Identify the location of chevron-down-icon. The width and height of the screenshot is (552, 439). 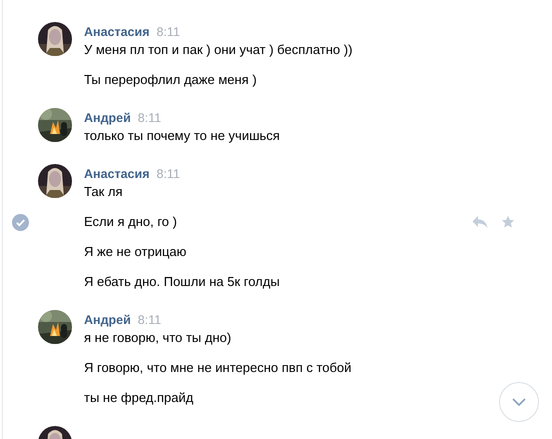
(519, 402).